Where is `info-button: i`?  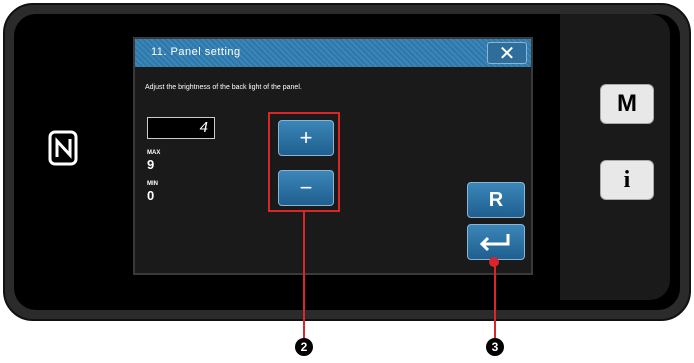 info-button: i is located at coordinates (627, 180).